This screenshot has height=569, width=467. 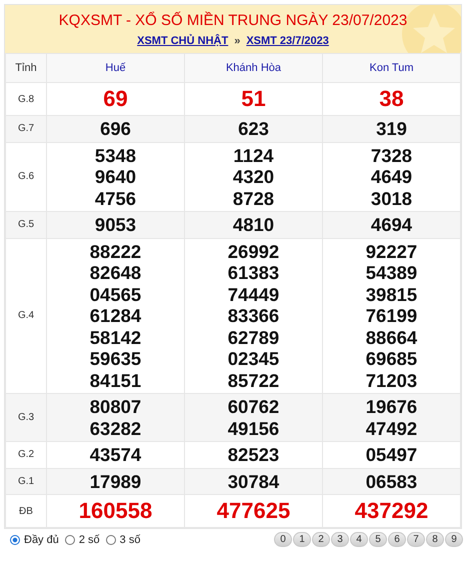 What do you see at coordinates (115, 481) in the screenshot?
I see `result-number: 17989` at bounding box center [115, 481].